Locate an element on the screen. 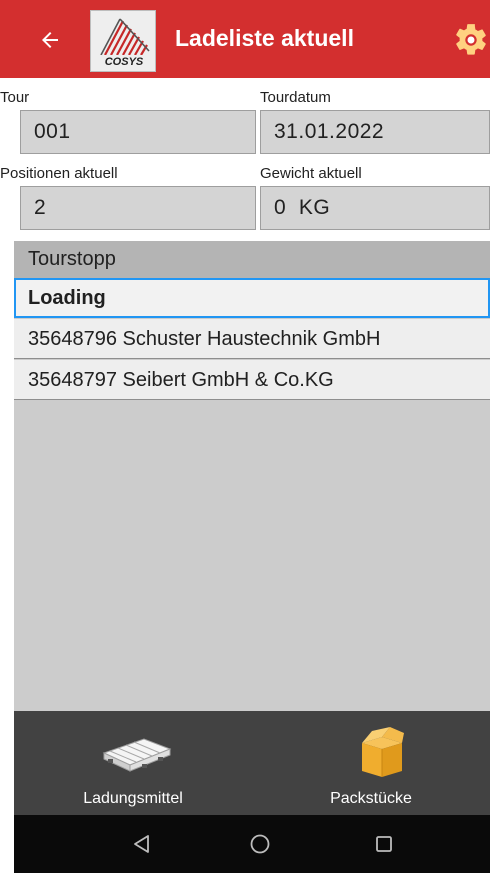 This screenshot has width=490, height=873. package-box-icon is located at coordinates (383, 752).